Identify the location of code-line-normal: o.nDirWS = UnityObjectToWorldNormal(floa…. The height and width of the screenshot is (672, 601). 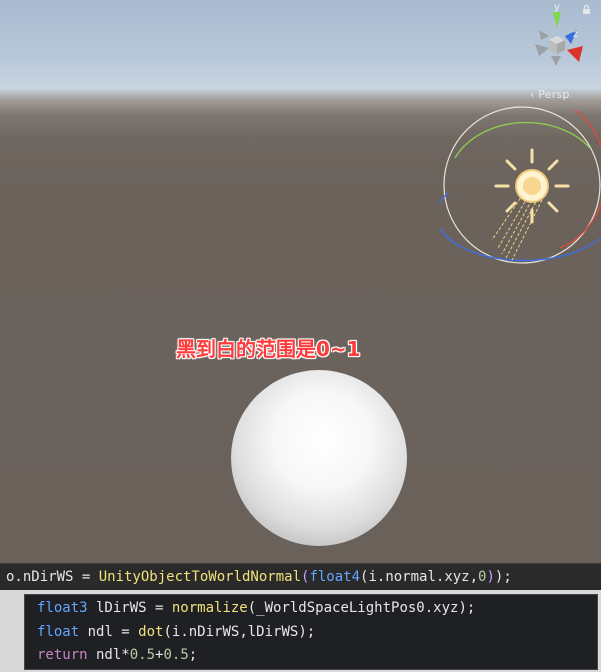
(300, 576).